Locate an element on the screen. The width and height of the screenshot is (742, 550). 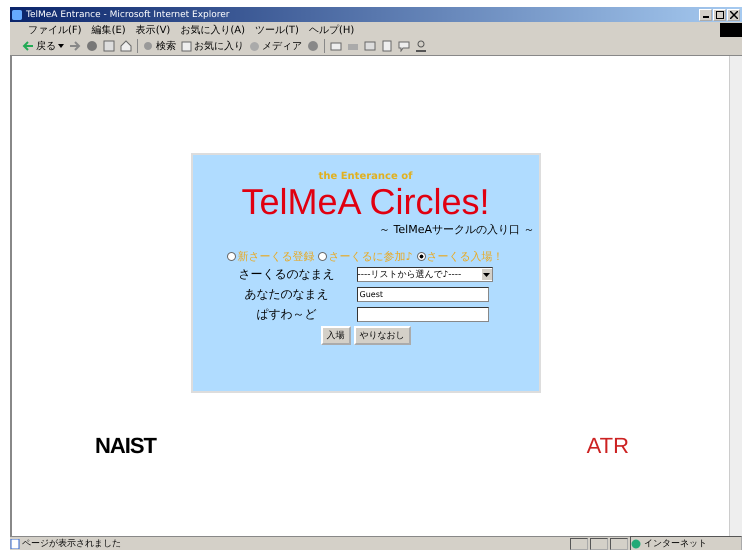
close-icon is located at coordinates (734, 14).